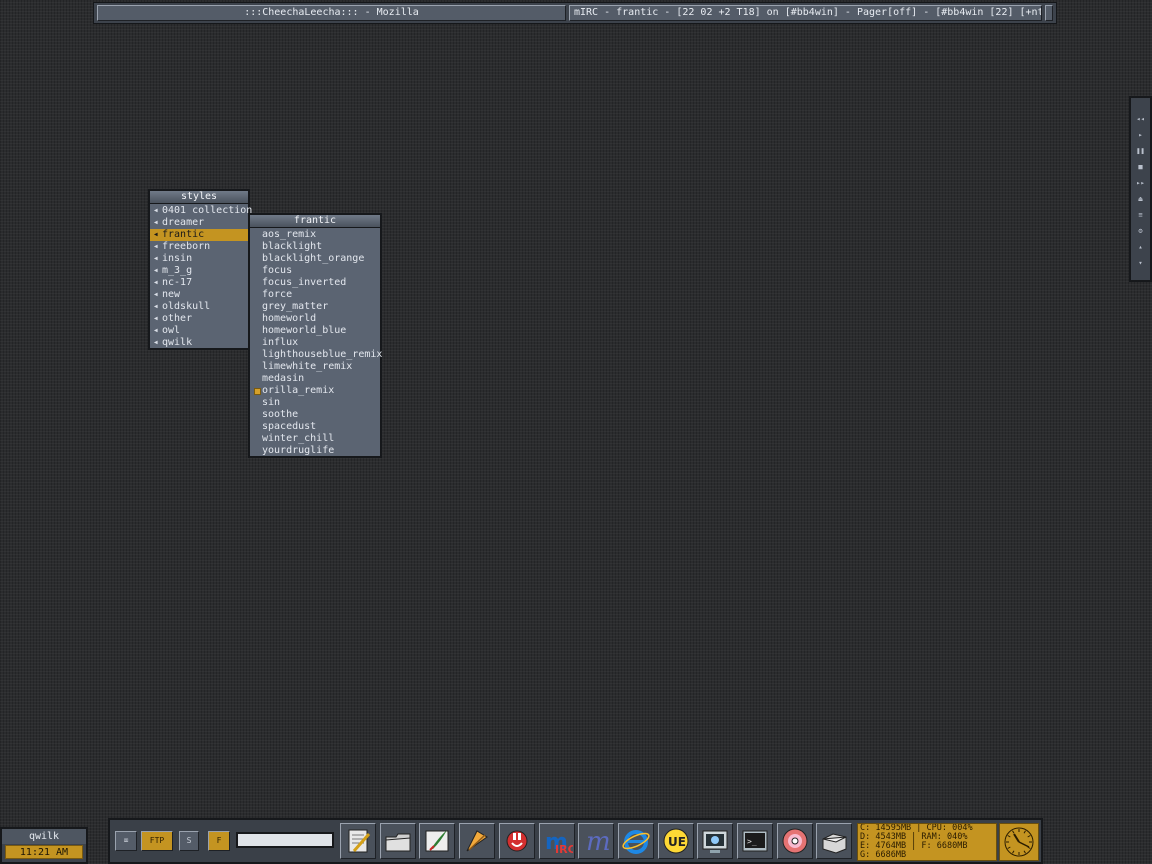 This screenshot has width=1152, height=864. I want to click on frantic-item-label: medasin, so click(283, 378).